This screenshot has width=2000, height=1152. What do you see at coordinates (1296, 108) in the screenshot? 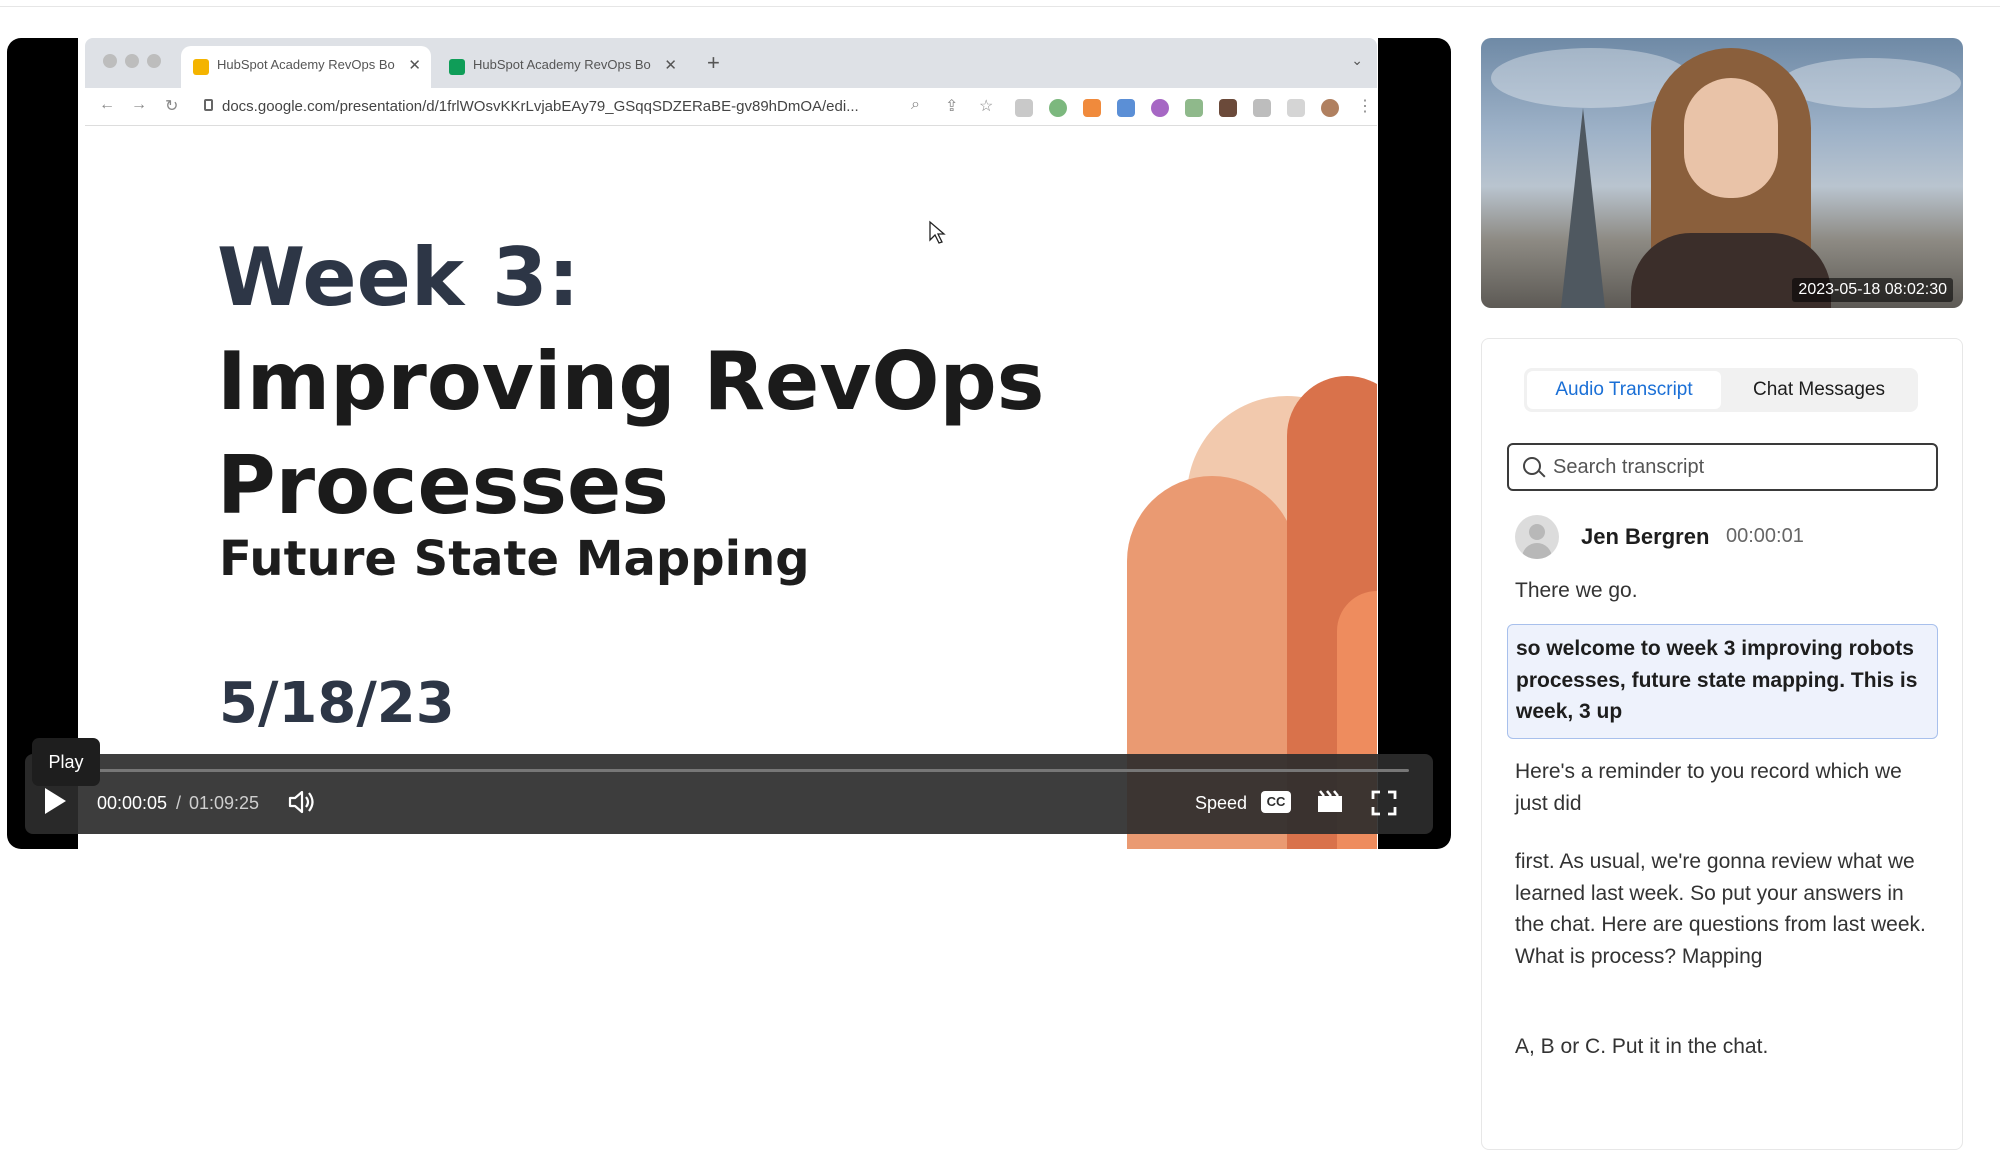
I see `sidepanel-icon` at bounding box center [1296, 108].